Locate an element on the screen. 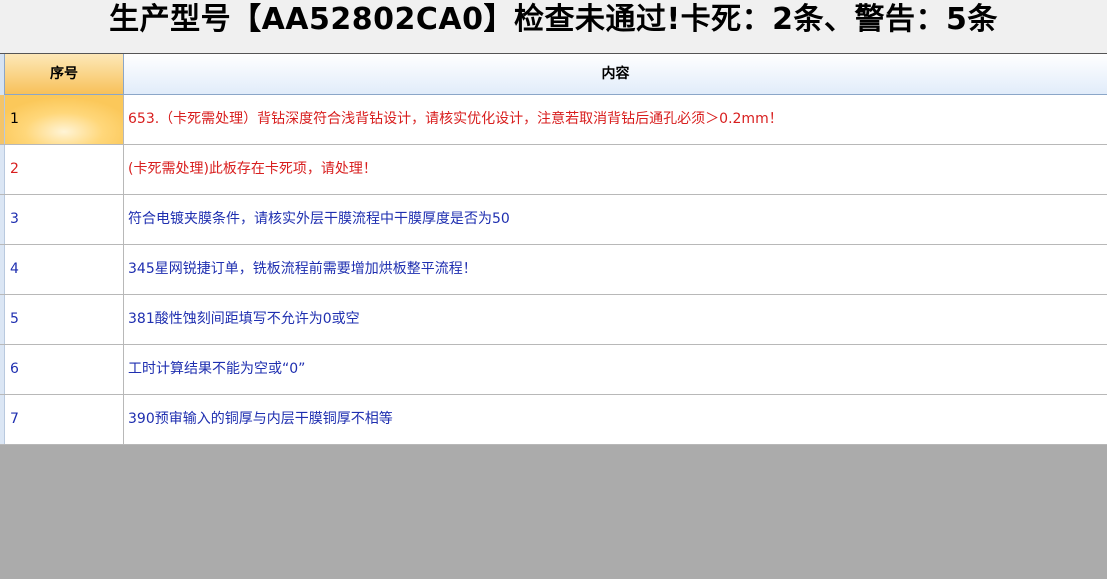 This screenshot has height=579, width=1107. row-seq-cell: 5 is located at coordinates (64, 319).